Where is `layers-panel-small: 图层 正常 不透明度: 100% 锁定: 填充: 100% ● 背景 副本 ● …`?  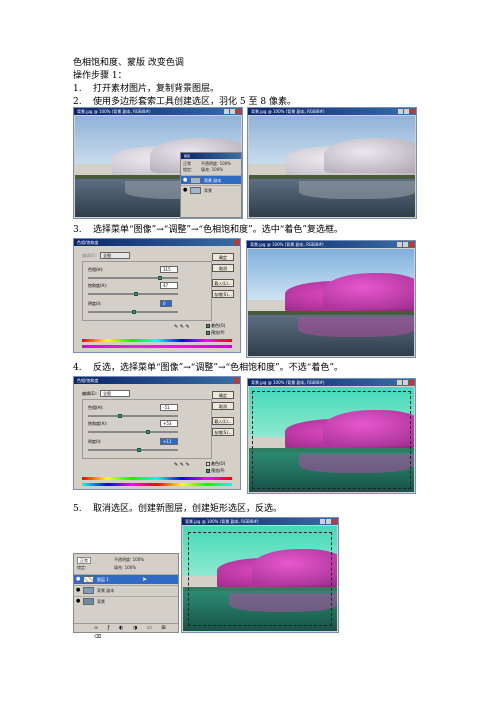
layers-panel-small: 图层 正常 不透明度: 100% 锁定: 填充: 100% ● 背景 副本 ● … is located at coordinates (211, 185).